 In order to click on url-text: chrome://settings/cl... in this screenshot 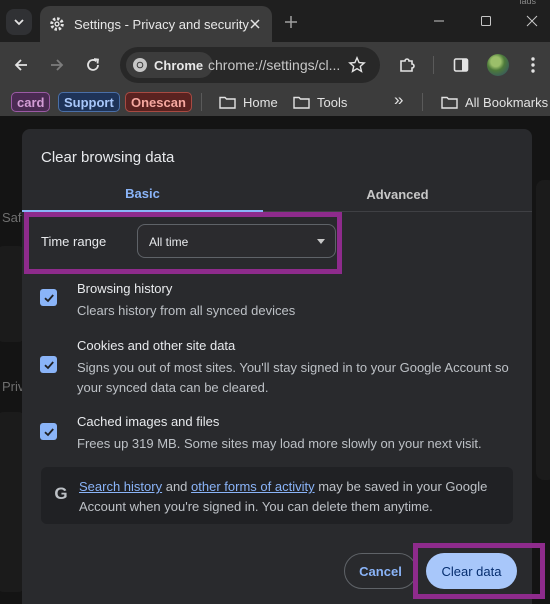, I will do `click(274, 65)`.